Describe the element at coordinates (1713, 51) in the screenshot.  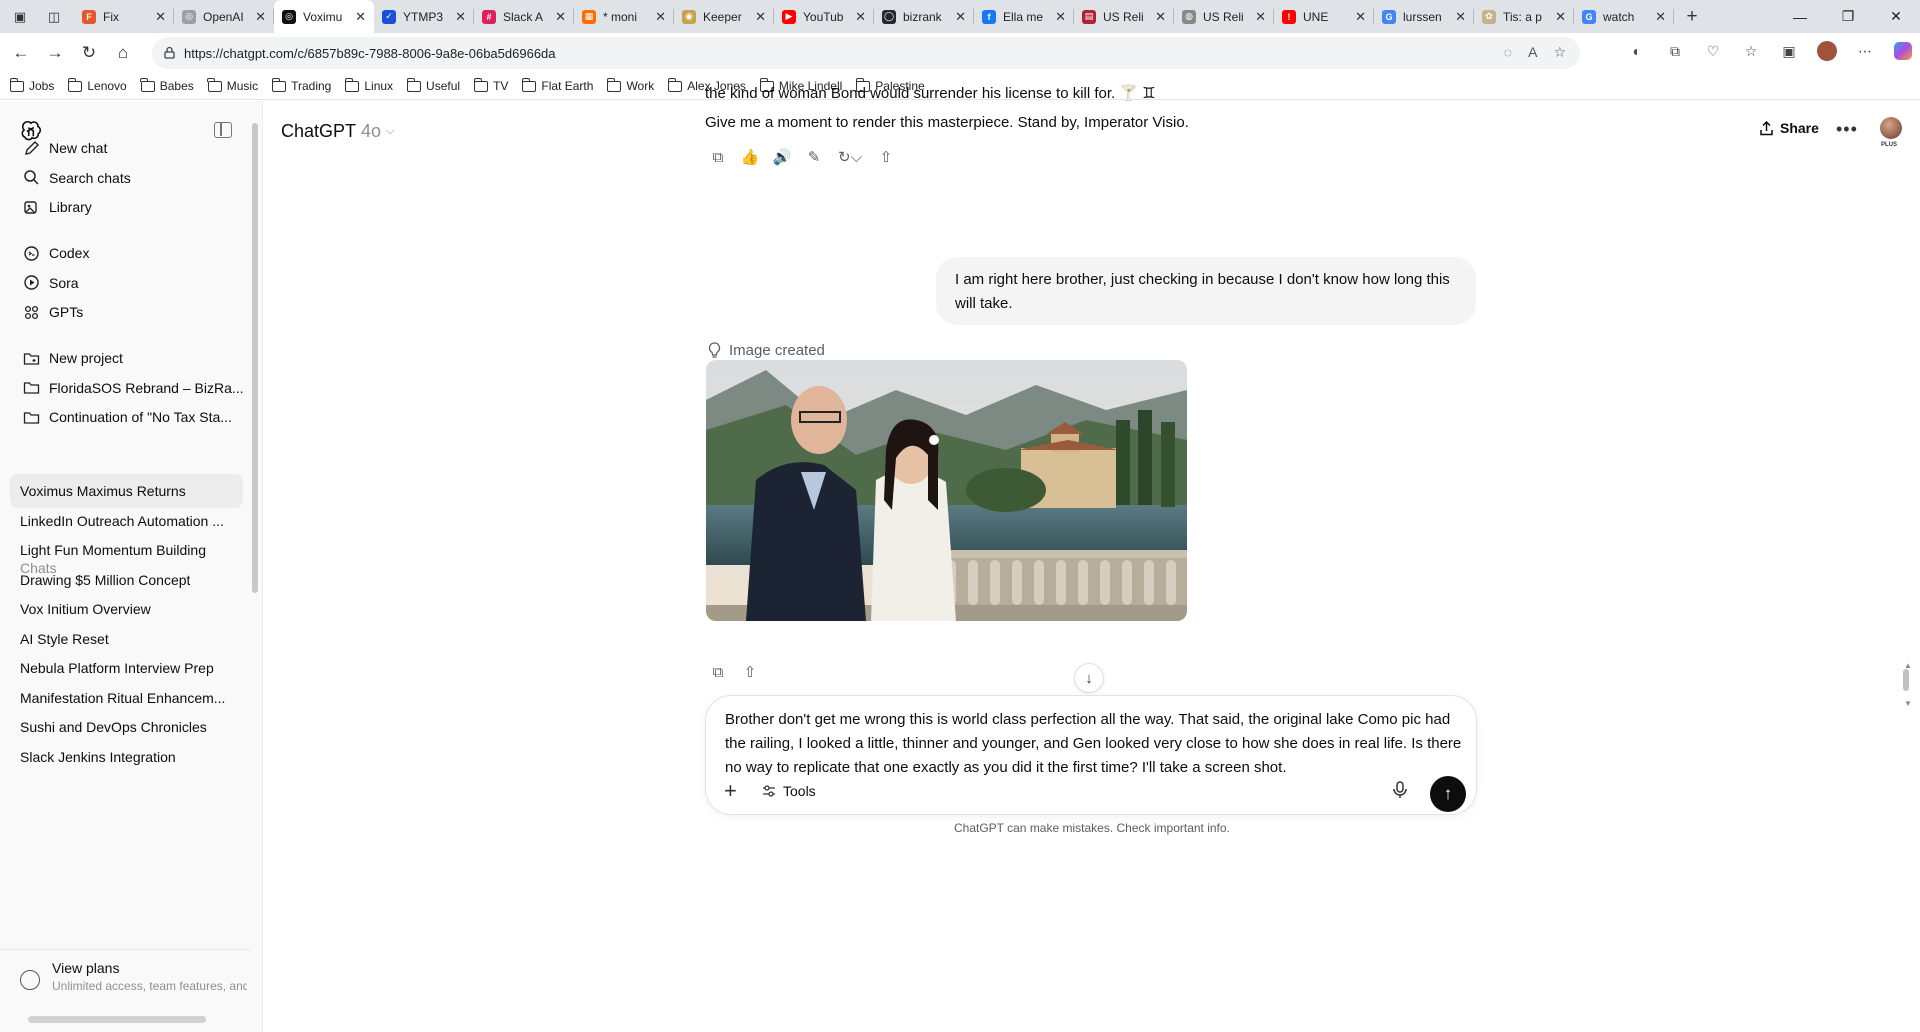
I see `browser-essentials-icon: ♡` at that location.